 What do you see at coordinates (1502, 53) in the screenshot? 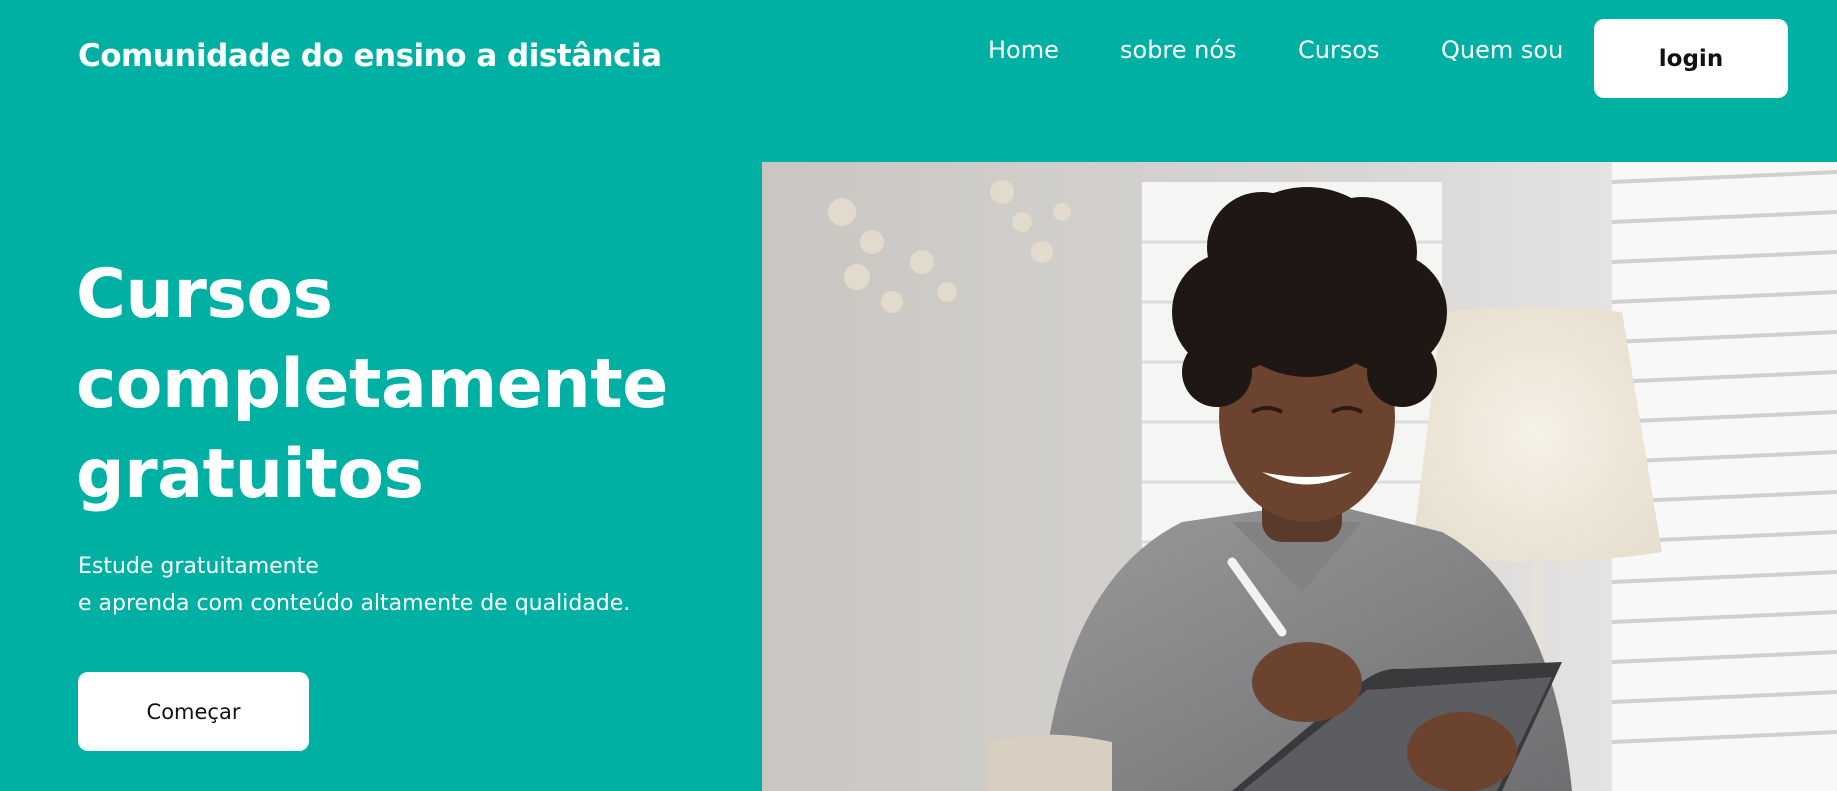
I see `nav-link-quem-sou: Quem sou` at bounding box center [1502, 53].